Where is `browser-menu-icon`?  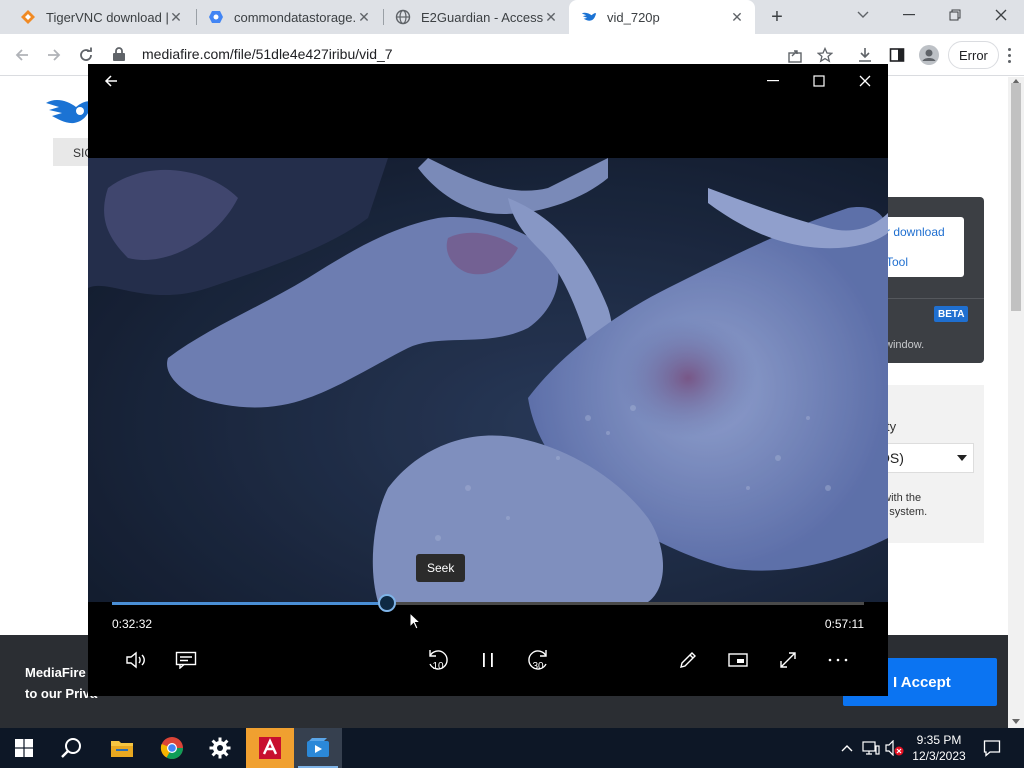 browser-menu-icon is located at coordinates (1009, 55).